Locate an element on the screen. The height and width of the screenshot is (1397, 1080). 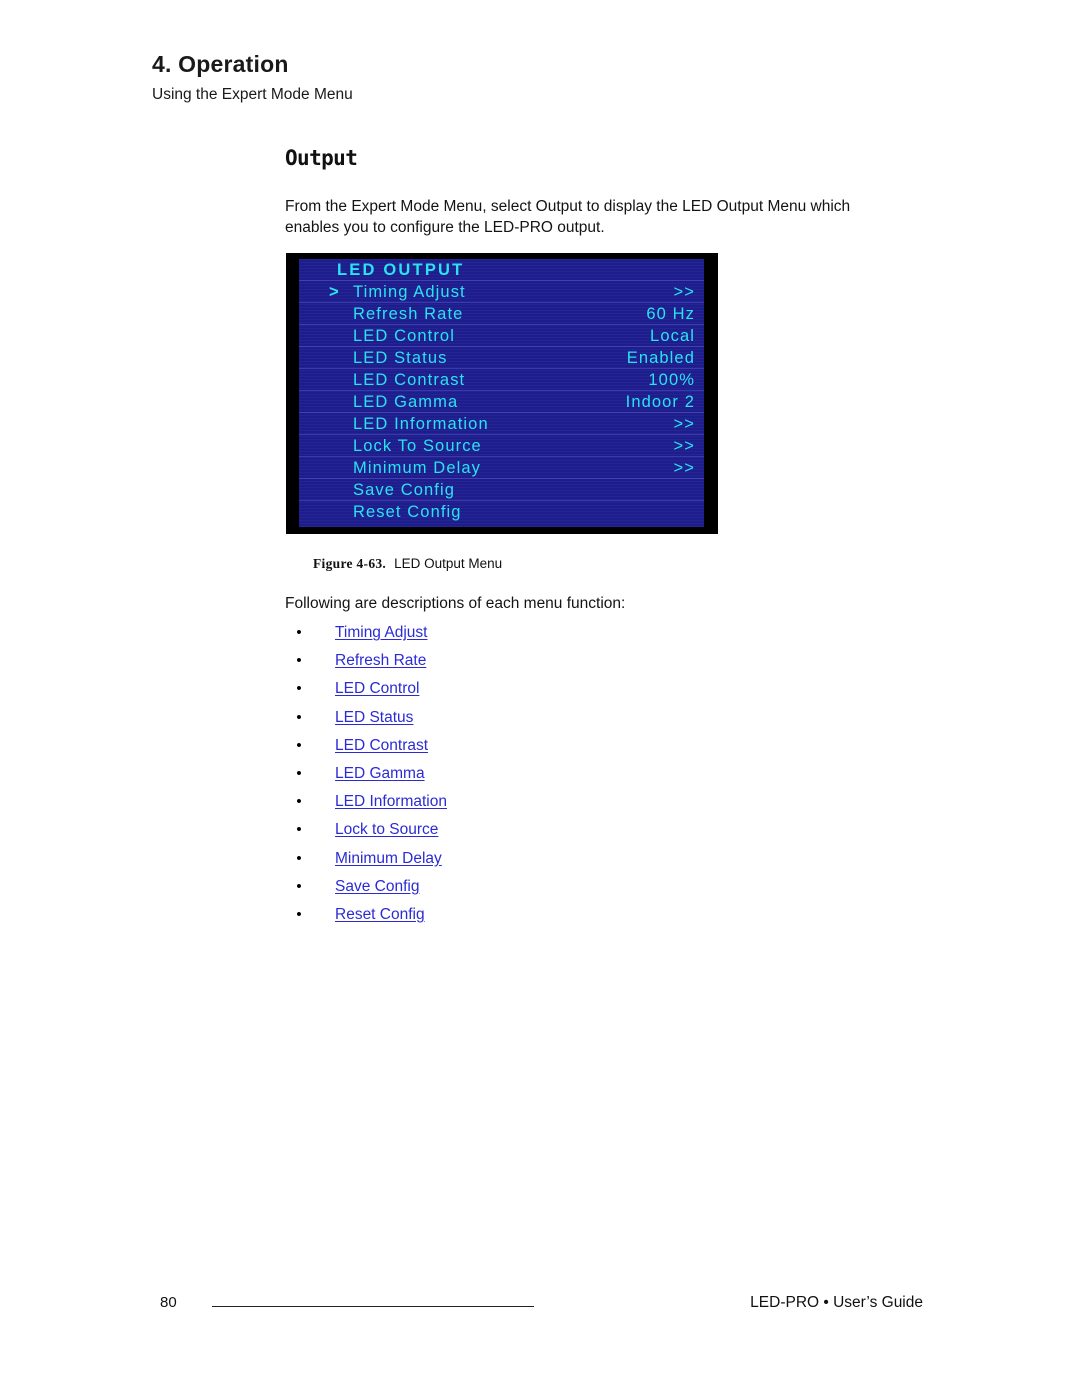
menu-function-link: LED Gamma is located at coordinates (380, 774).